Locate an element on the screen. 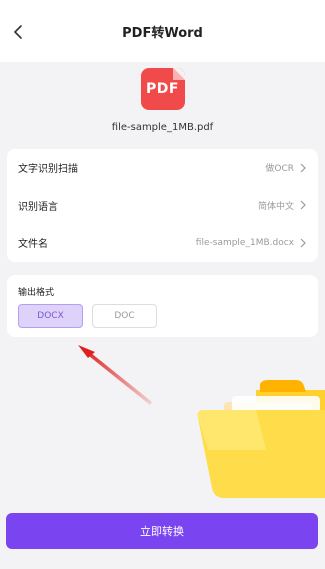 This screenshot has width=325, height=569. folder-illustration is located at coordinates (261, 439).